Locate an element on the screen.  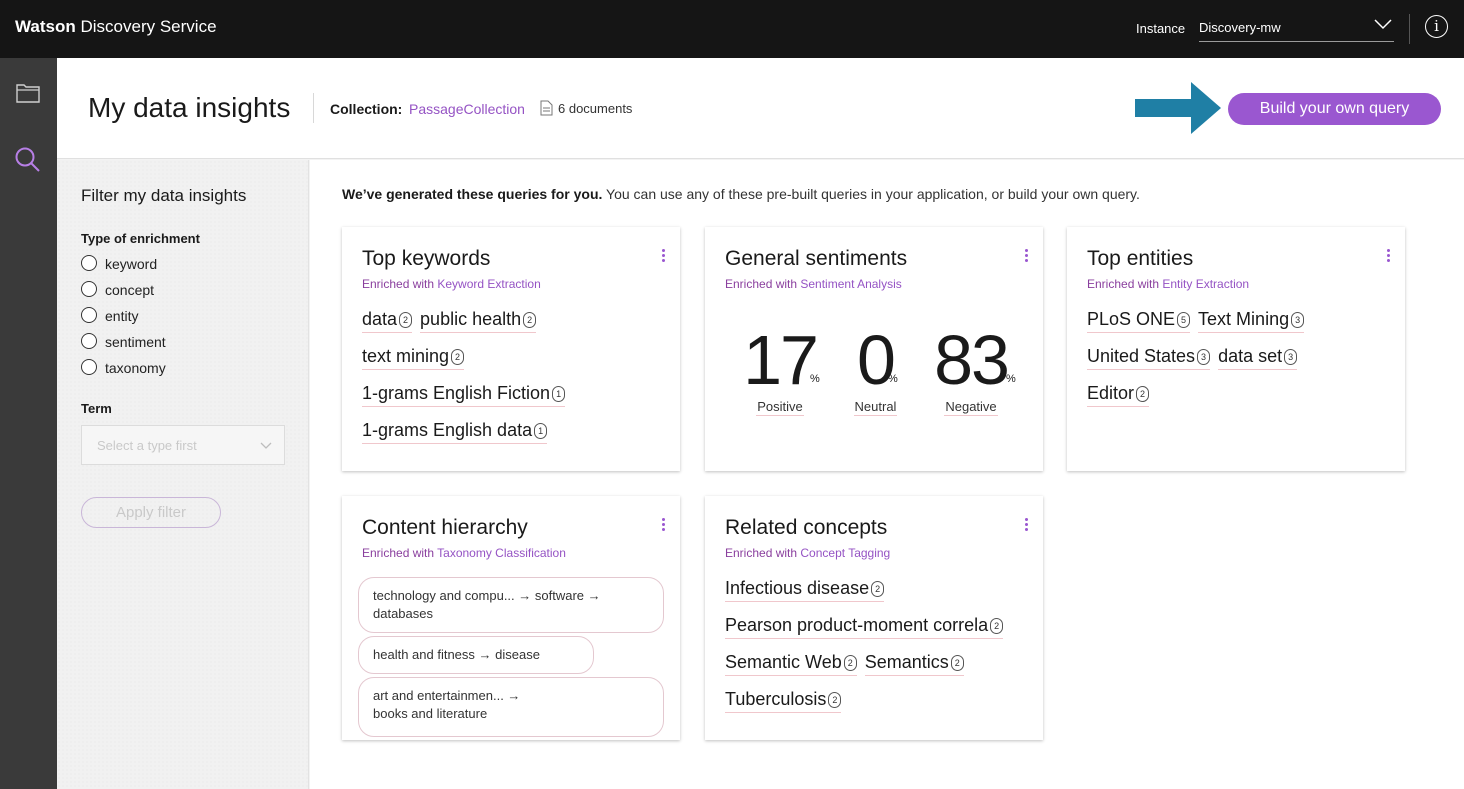
radio-label: taxonomy is located at coordinates (135, 368).